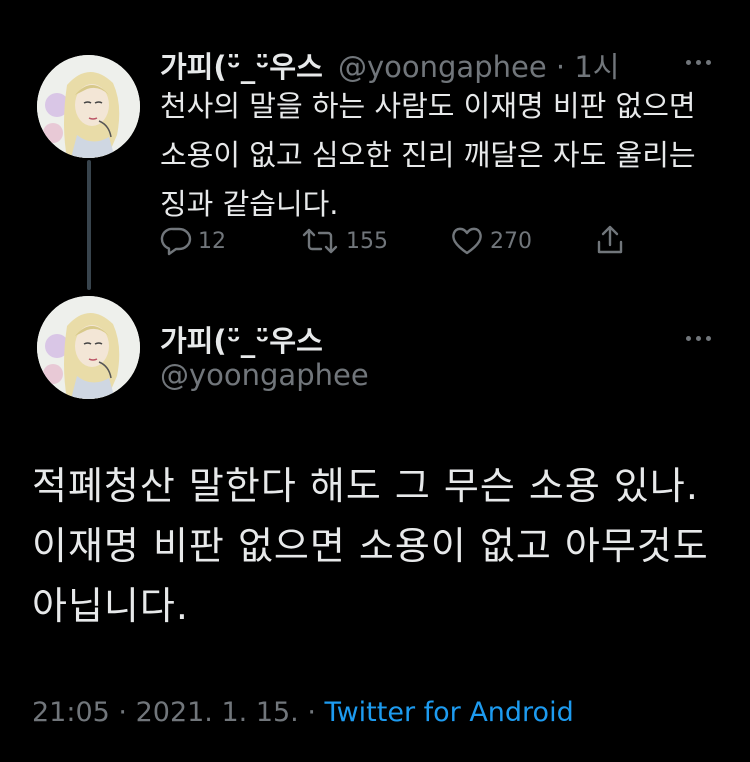 This screenshot has height=762, width=750. I want to click on share-icon, so click(610, 239).